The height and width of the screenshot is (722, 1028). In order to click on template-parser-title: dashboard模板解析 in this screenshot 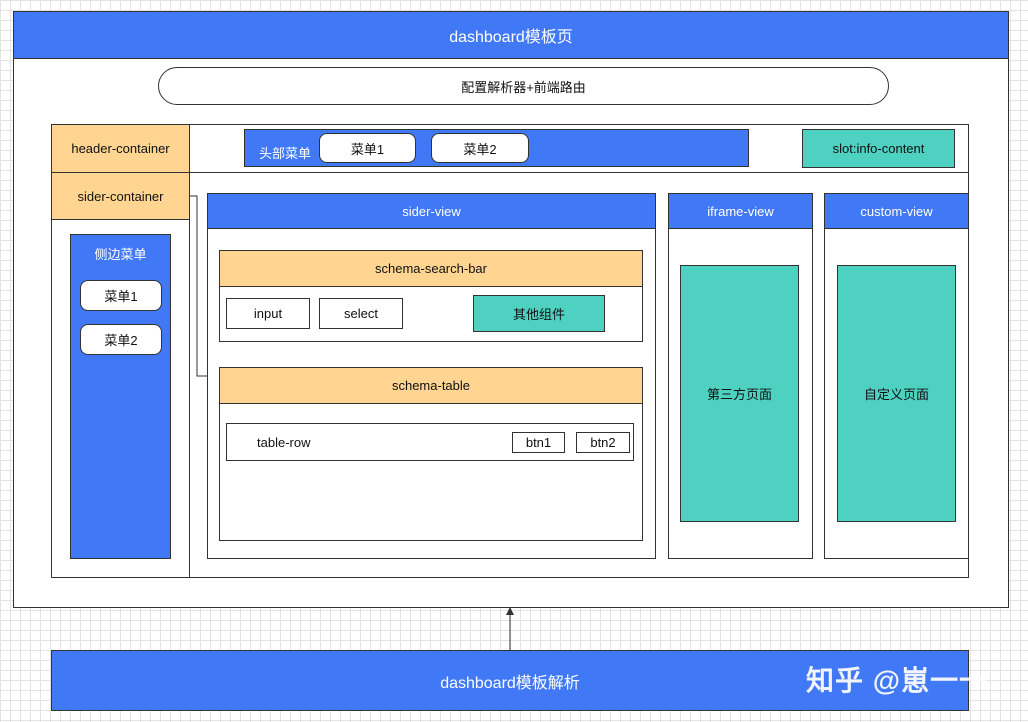, I will do `click(510, 683)`.